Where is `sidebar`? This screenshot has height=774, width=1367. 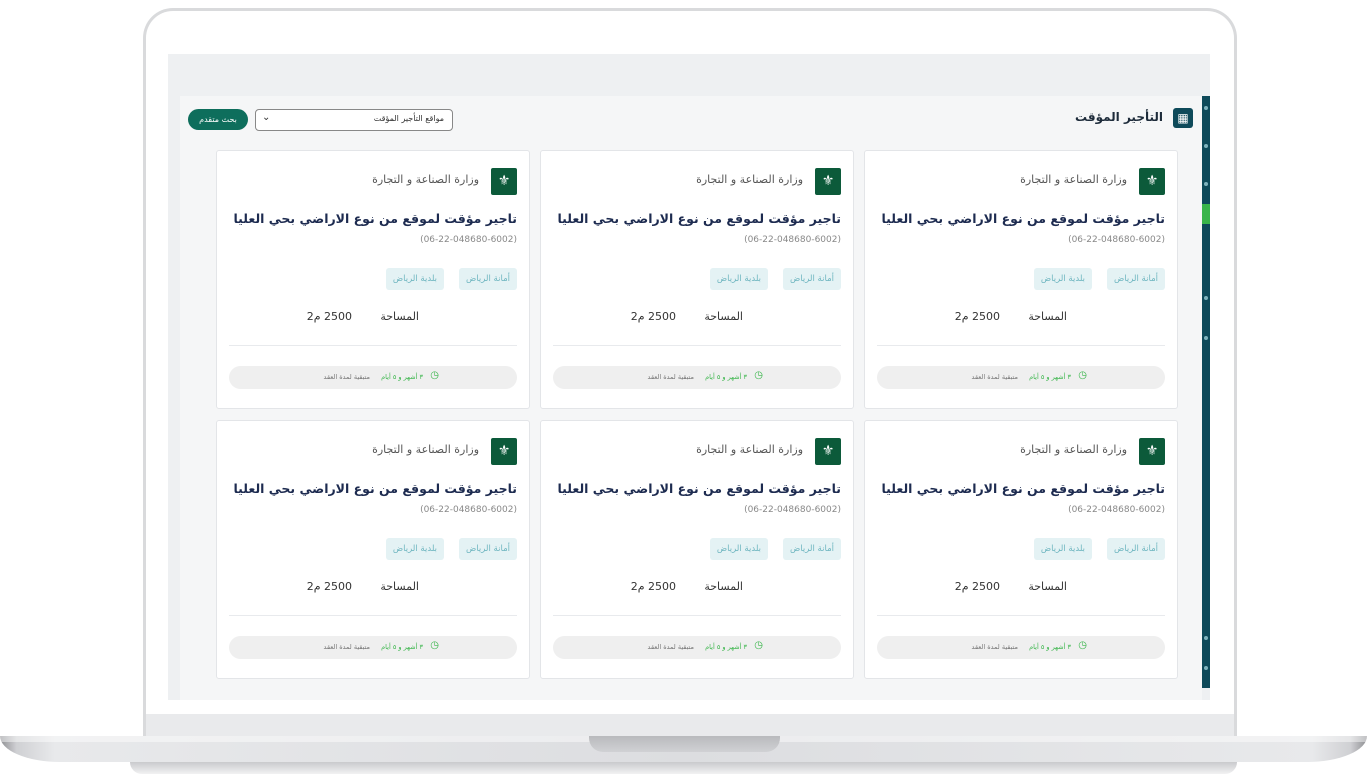
sidebar is located at coordinates (1206, 392).